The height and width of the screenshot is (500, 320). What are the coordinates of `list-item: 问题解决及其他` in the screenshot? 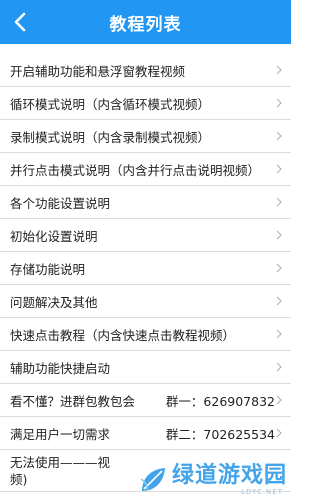 It's located at (145, 301).